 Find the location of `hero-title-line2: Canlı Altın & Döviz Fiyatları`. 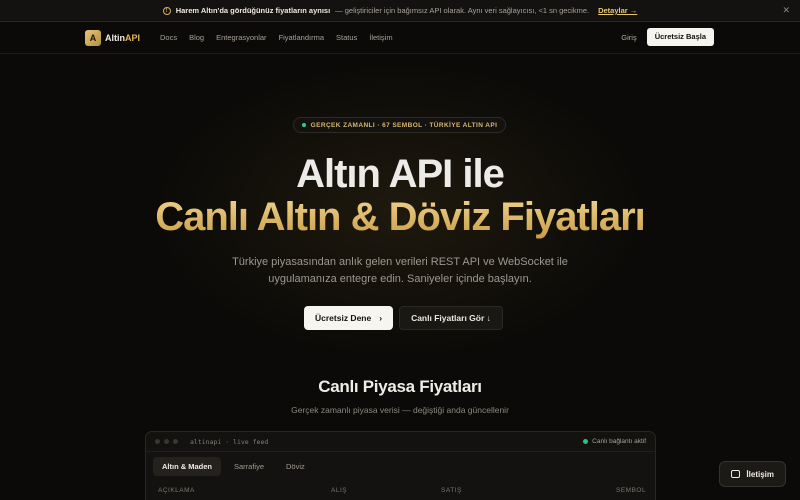

hero-title-line2: Canlı Altın & Döviz Fiyatları is located at coordinates (400, 217).